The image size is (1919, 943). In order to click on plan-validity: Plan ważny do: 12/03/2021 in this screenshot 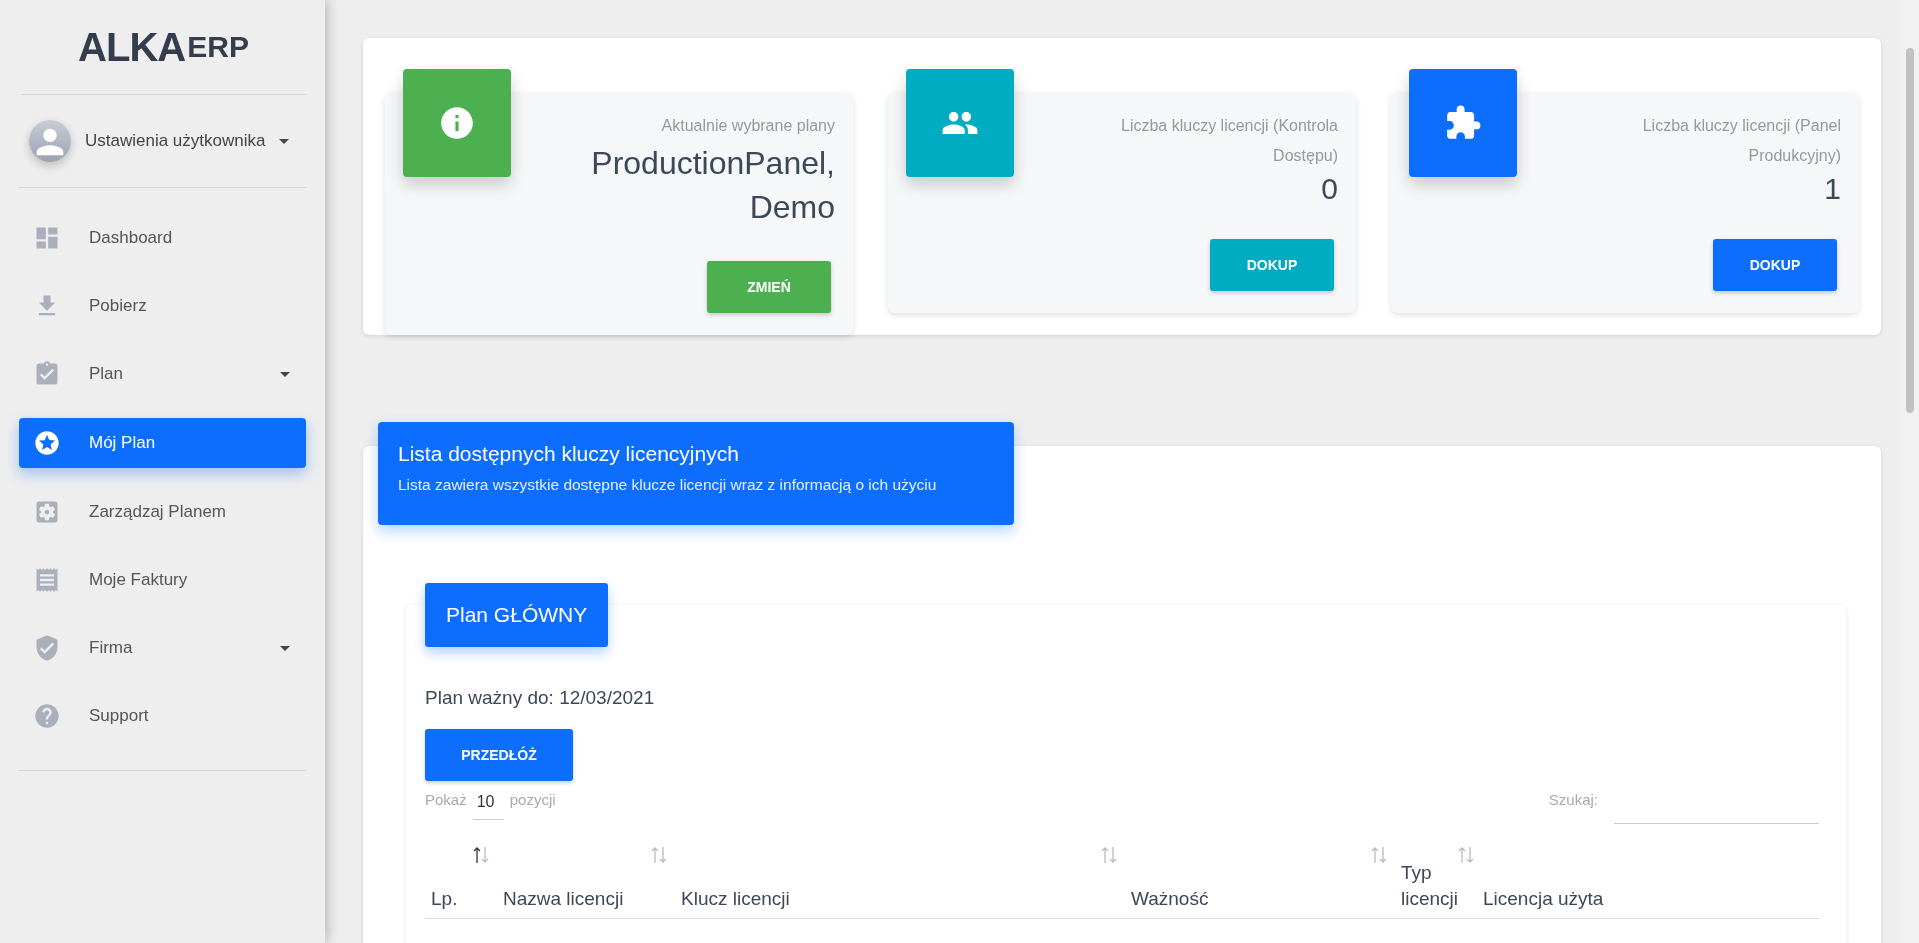, I will do `click(540, 698)`.